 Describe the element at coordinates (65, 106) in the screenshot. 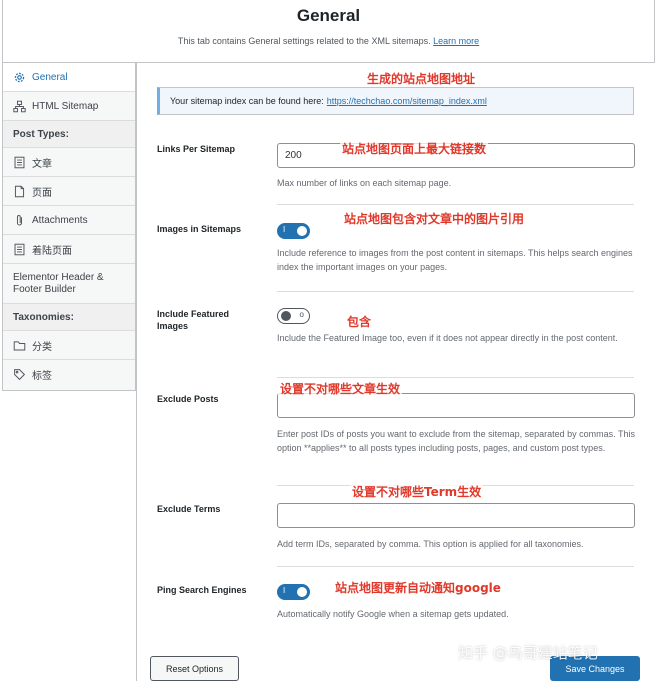

I see `sidebar-item-label: HTML Sitemap` at that location.